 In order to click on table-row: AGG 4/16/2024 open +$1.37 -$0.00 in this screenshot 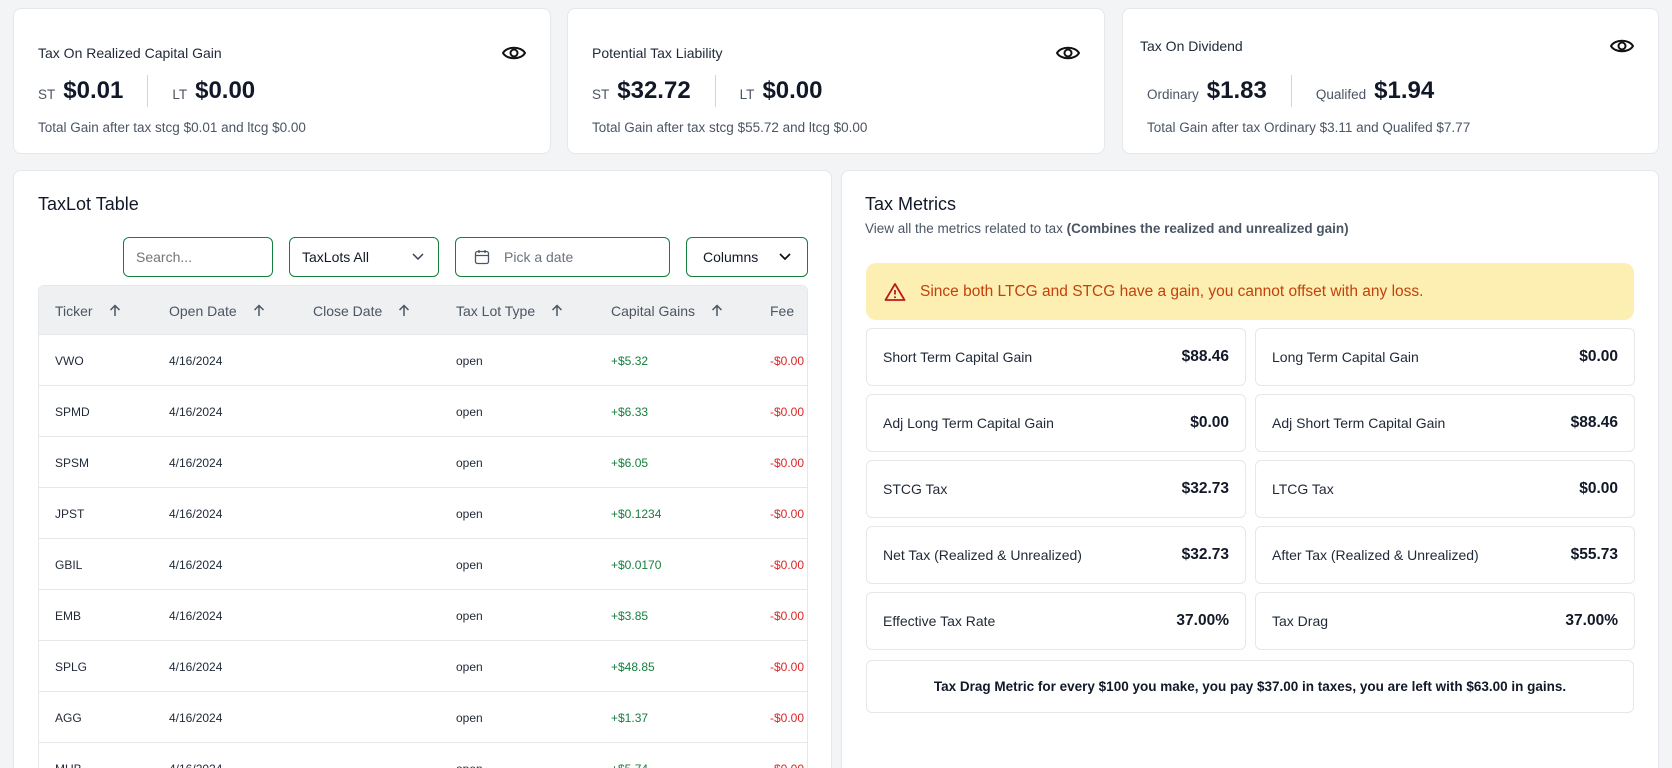, I will do `click(423, 717)`.